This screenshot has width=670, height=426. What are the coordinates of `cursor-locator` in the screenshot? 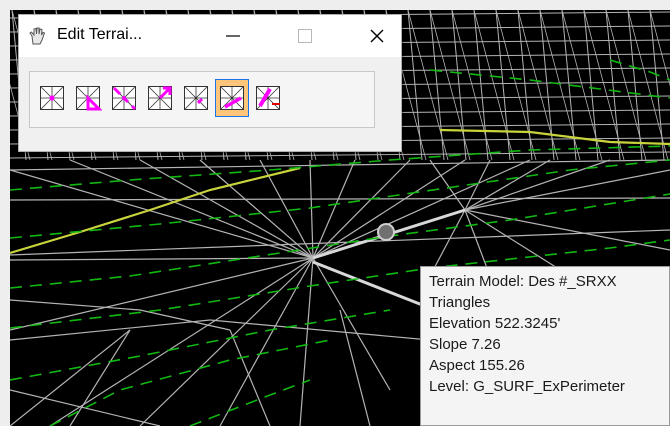 It's located at (386, 232).